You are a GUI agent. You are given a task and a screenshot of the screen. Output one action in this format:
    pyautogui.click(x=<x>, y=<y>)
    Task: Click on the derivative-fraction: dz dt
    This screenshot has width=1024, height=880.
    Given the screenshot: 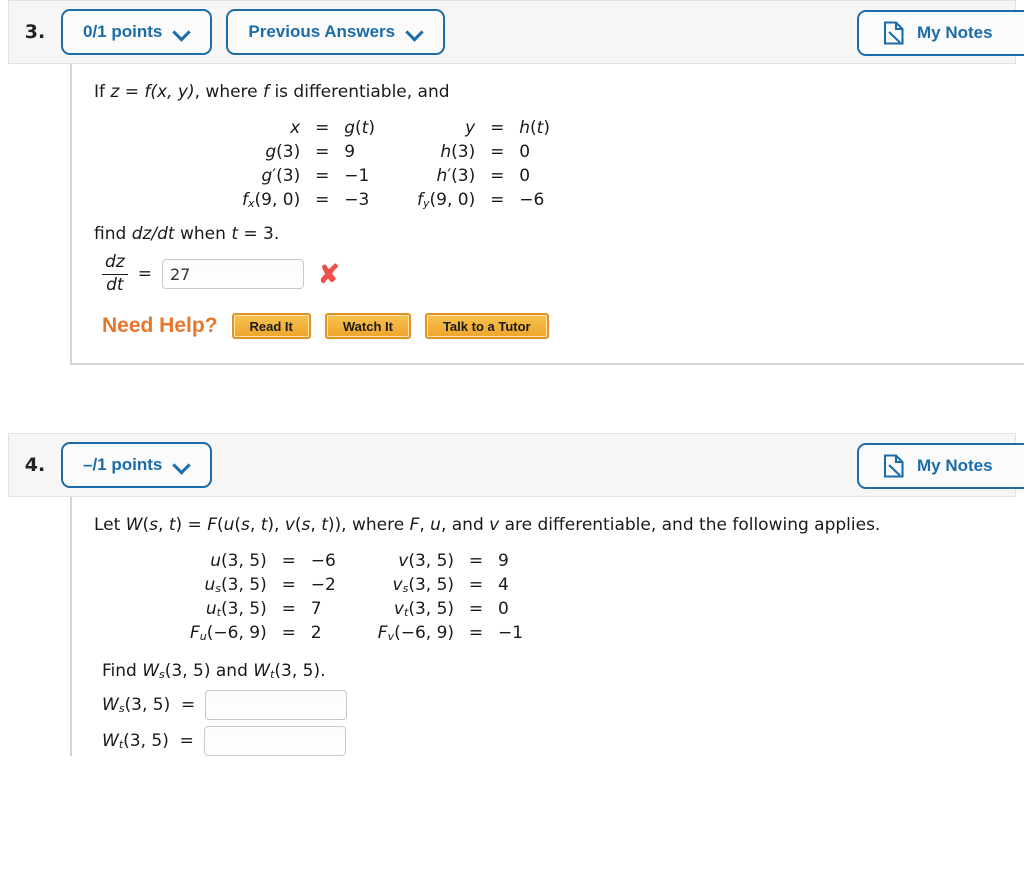 What is the action you would take?
    pyautogui.click(x=115, y=273)
    